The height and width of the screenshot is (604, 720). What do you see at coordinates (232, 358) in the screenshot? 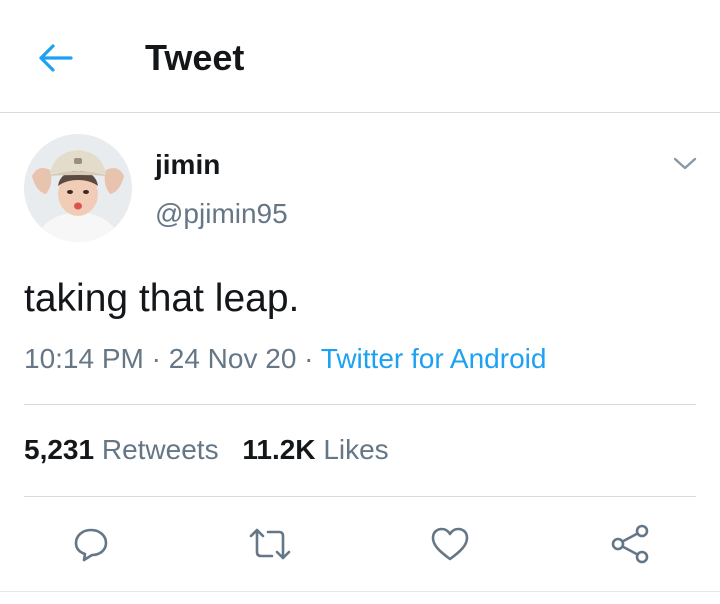
I see `tweet-date: 24 Nov 20` at bounding box center [232, 358].